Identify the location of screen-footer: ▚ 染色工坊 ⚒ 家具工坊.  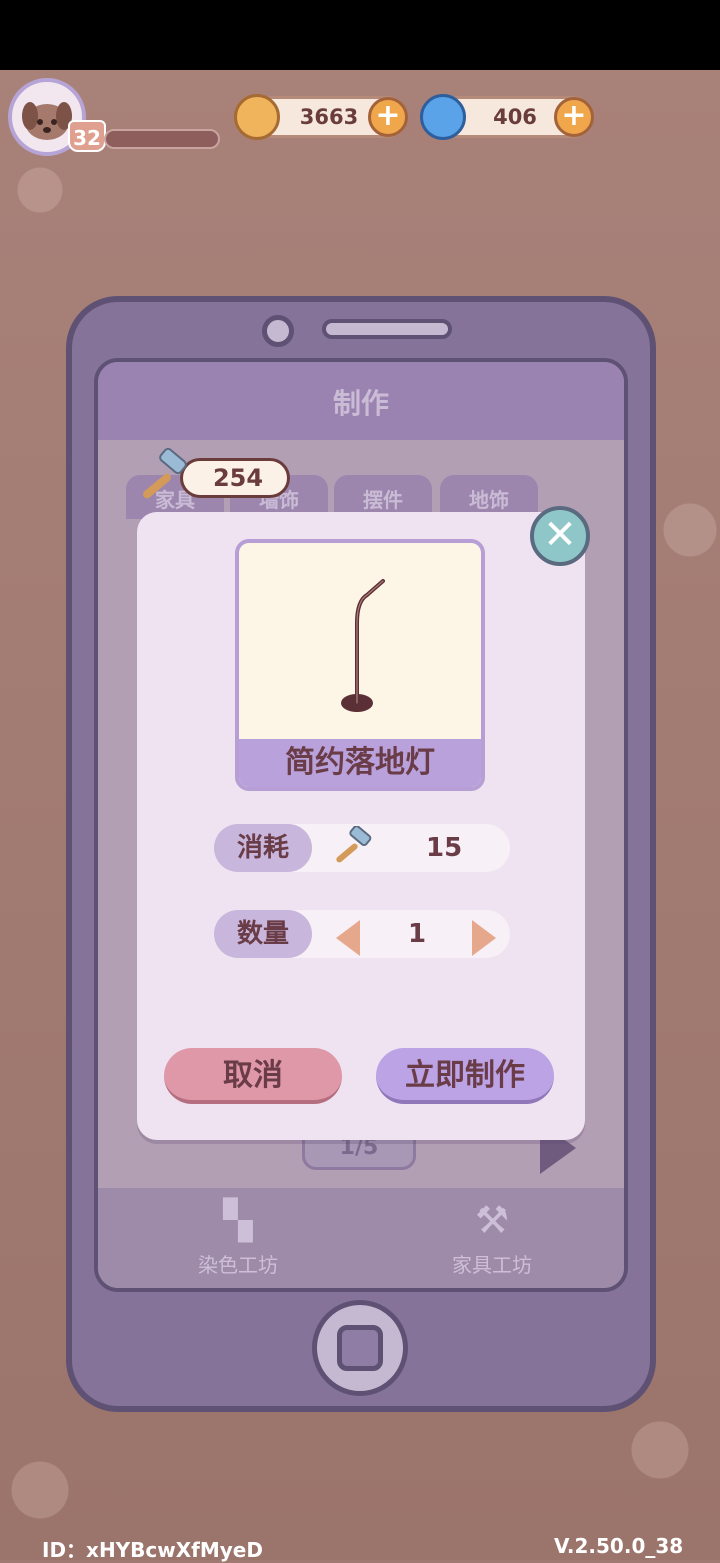
(361, 1238).